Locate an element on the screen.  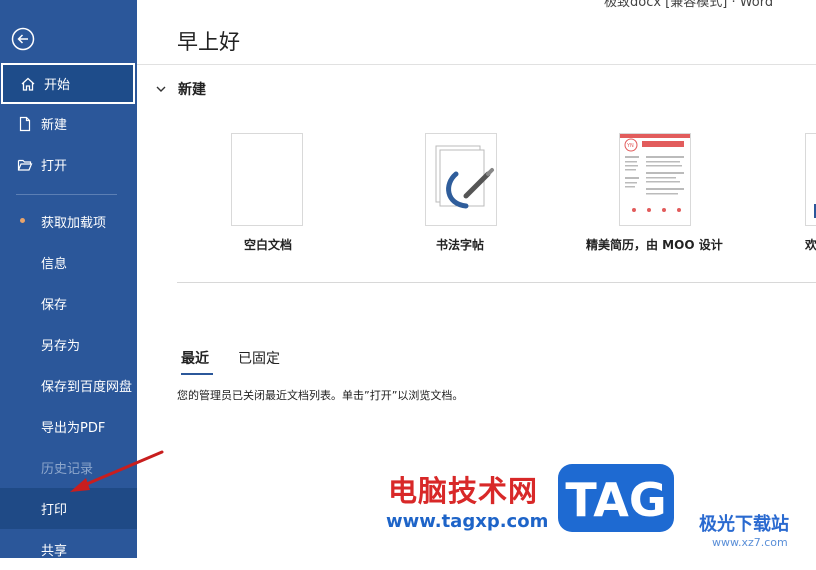
sidebar-item-label: 保存 is located at coordinates (54, 305).